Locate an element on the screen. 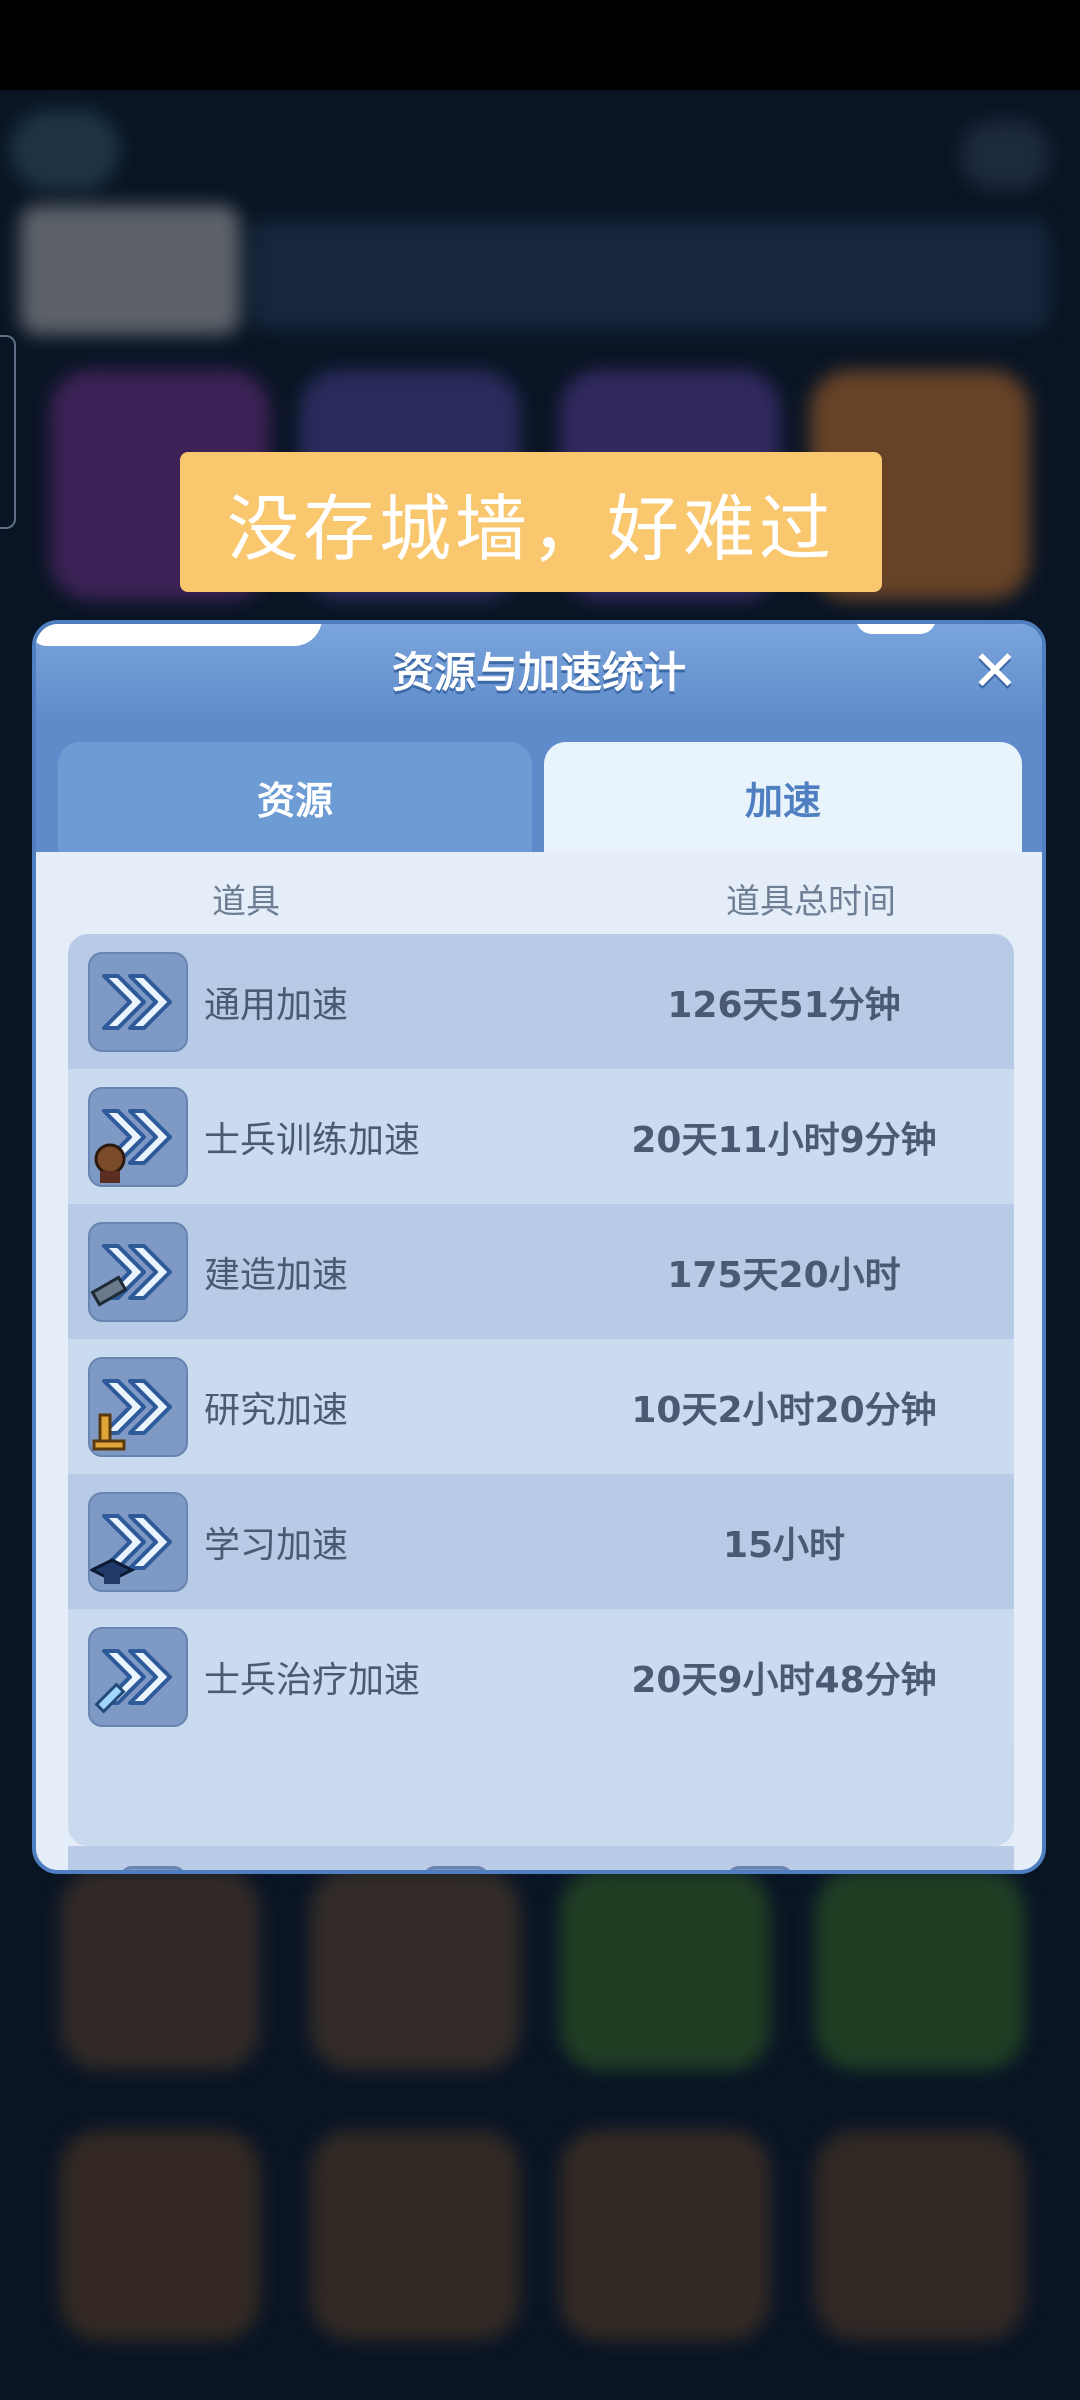  dialog-title: 资源与加速统计 is located at coordinates (538, 672).